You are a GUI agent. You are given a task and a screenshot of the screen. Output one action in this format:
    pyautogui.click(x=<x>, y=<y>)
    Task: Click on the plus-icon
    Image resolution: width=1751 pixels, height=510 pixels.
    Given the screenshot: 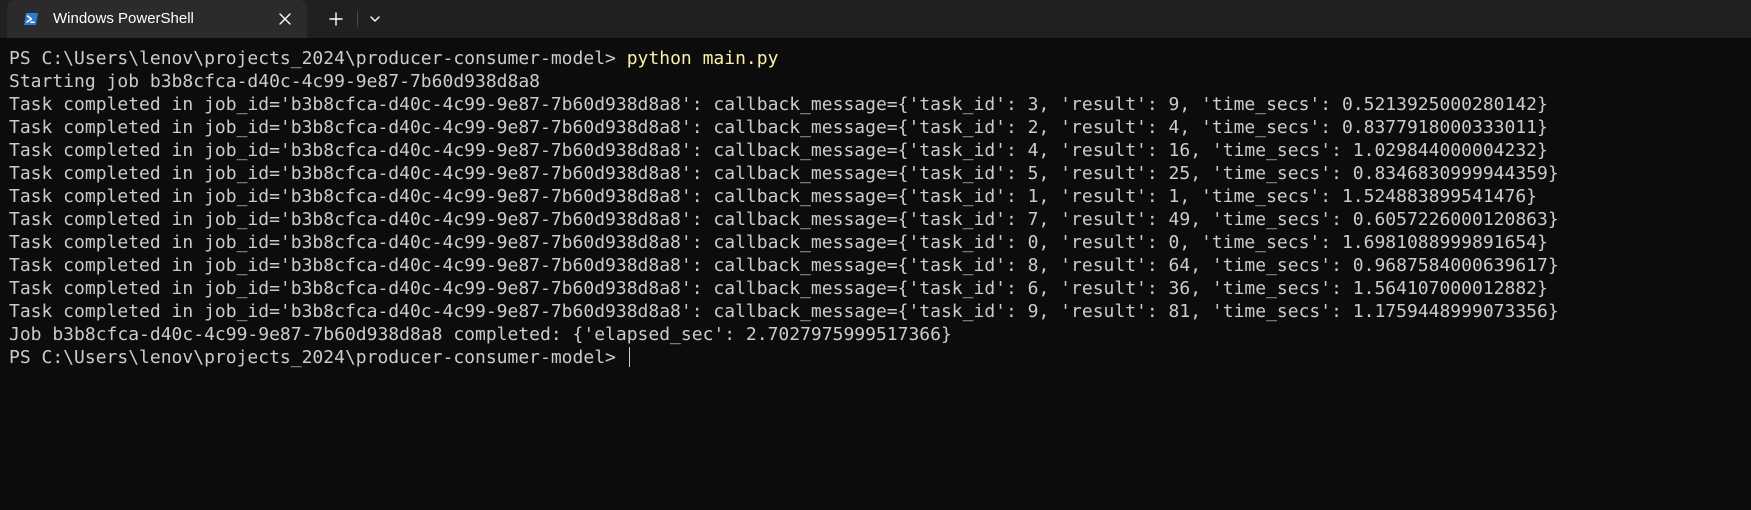 What is the action you would take?
    pyautogui.click(x=336, y=19)
    